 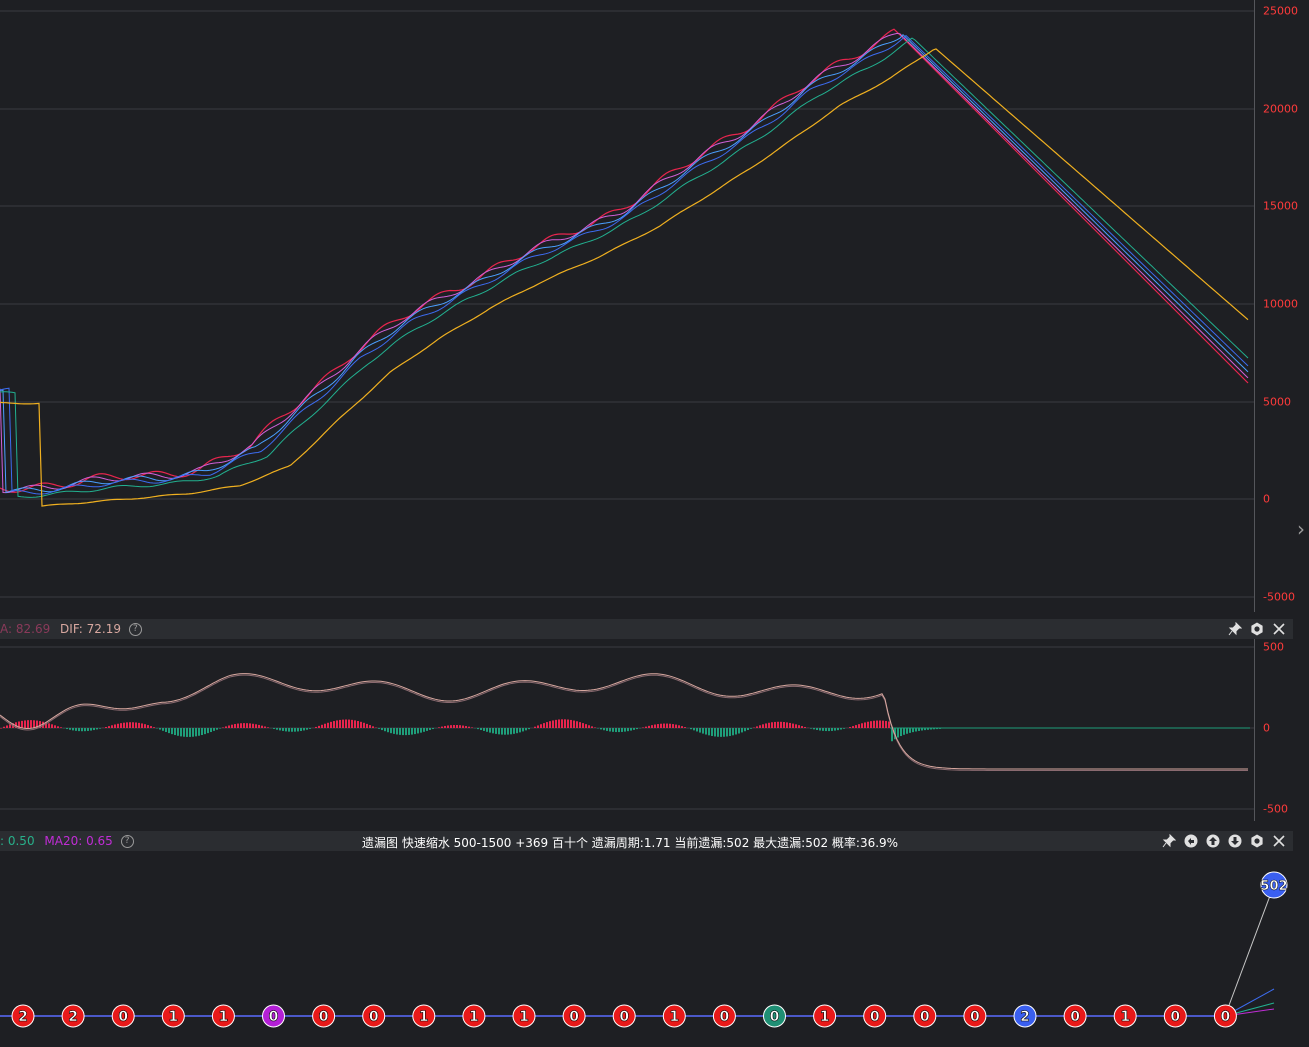 What do you see at coordinates (1275, 809) in the screenshot?
I see `macd-axis-tick: -500` at bounding box center [1275, 809].